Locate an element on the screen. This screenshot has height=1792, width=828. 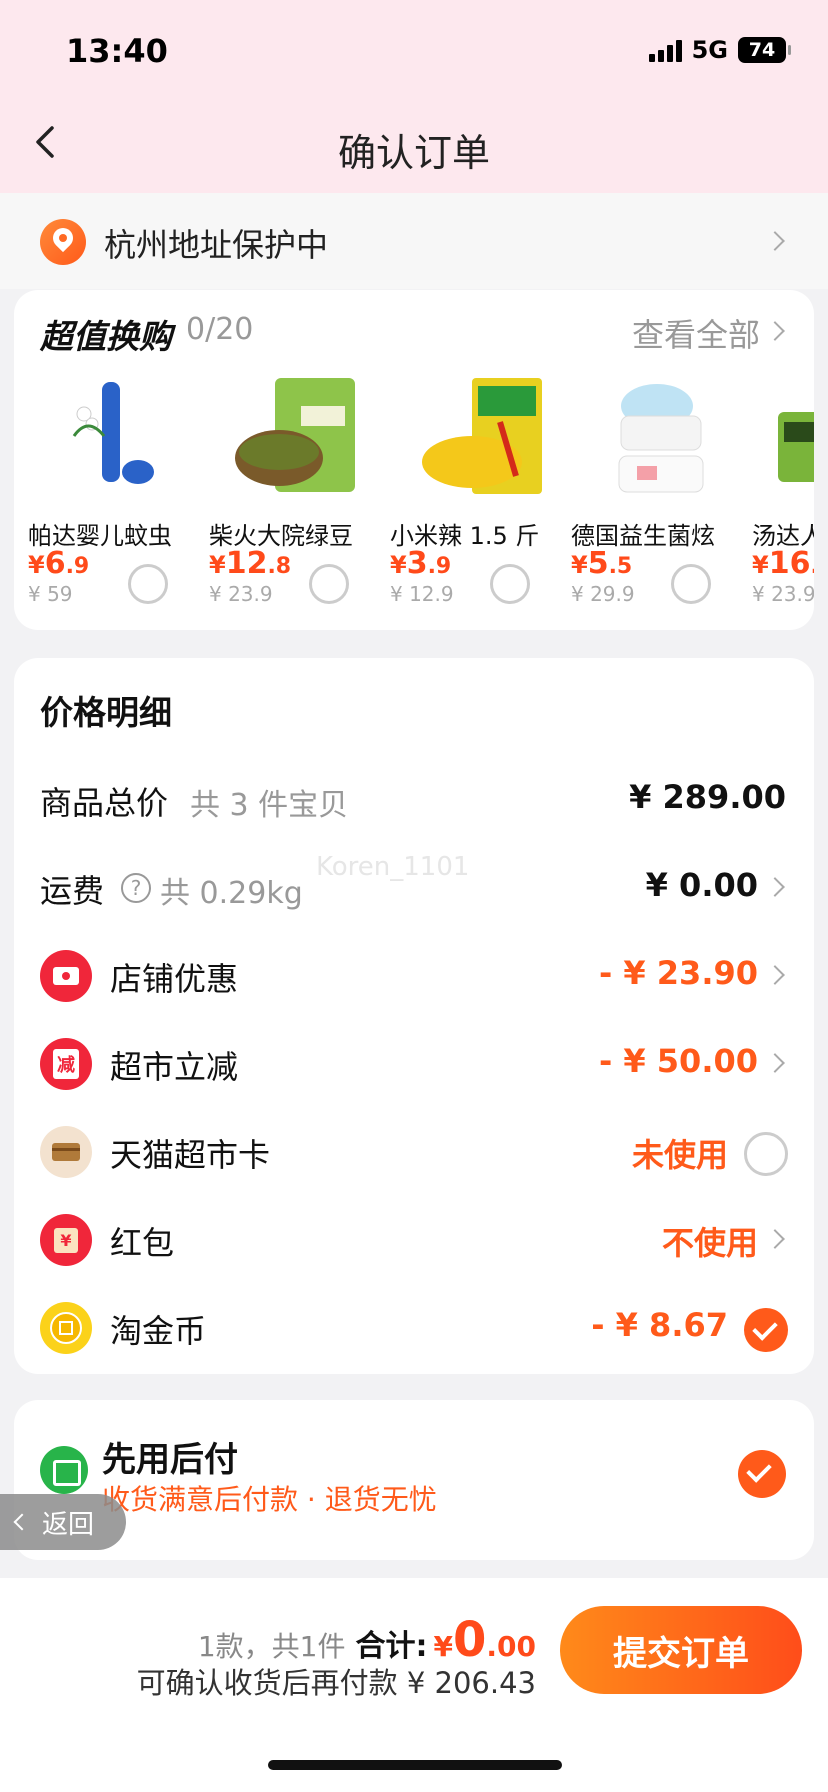
battery-icon: 74 is located at coordinates (764, 50).